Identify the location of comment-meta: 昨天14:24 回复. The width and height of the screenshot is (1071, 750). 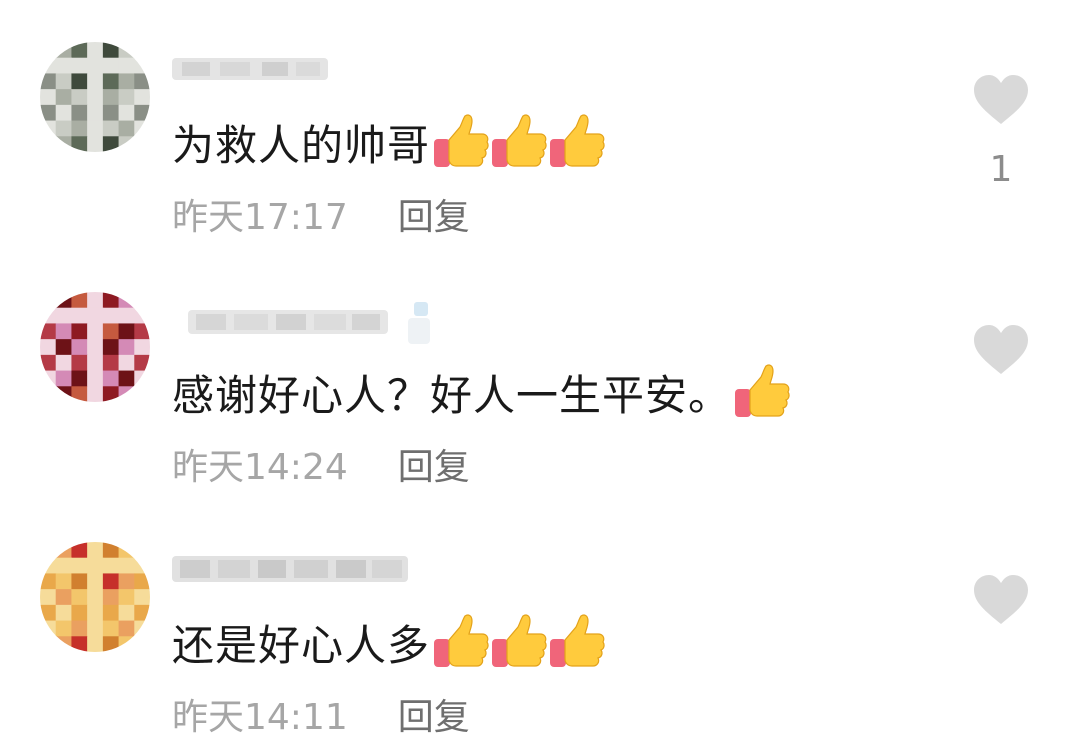
(321, 465).